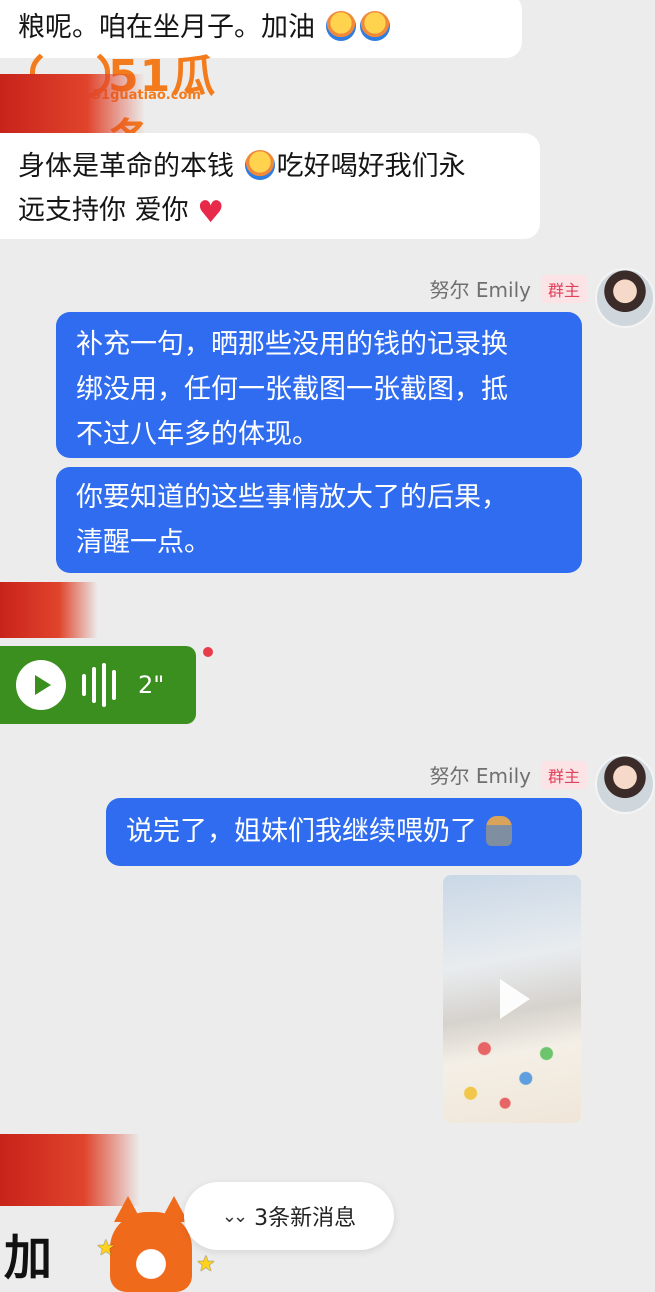 This screenshot has height=1292, width=655. I want to click on incoming-message: 身体是革命的本钱 吃好喝好我们永 远支持你 爱你 ♥, so click(270, 186).